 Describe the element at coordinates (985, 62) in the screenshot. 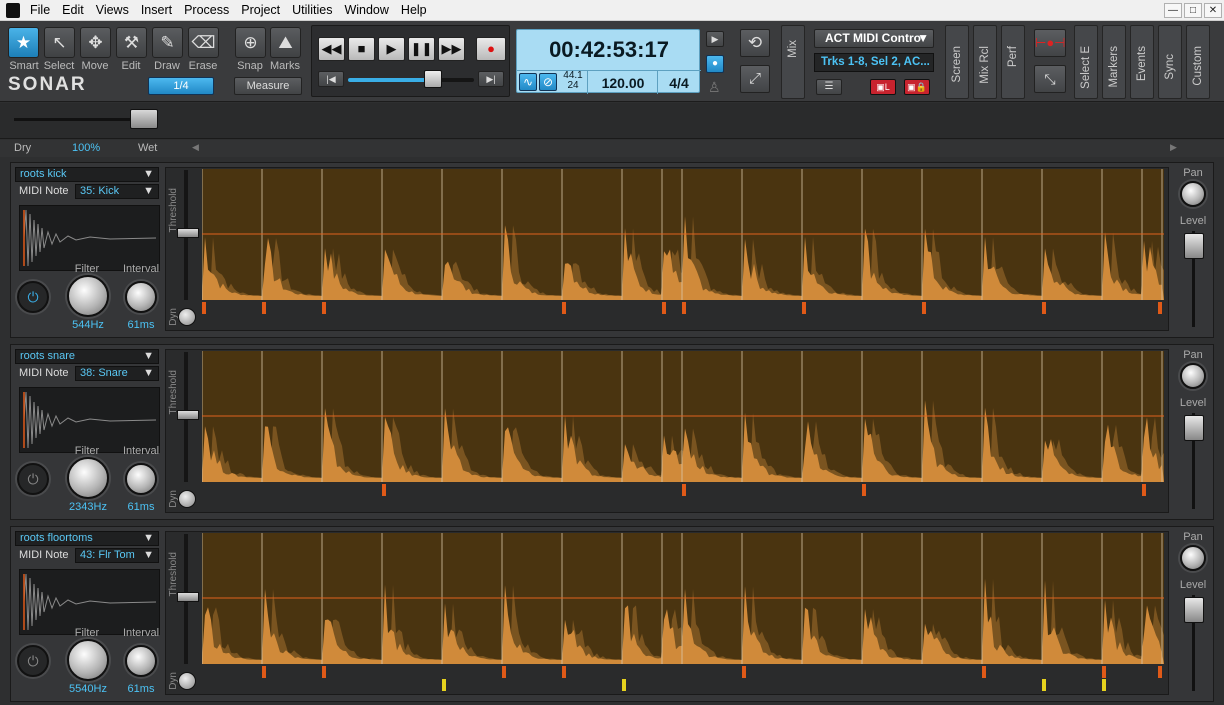

I see `mix-recall-tab: Mix Rcl` at that location.